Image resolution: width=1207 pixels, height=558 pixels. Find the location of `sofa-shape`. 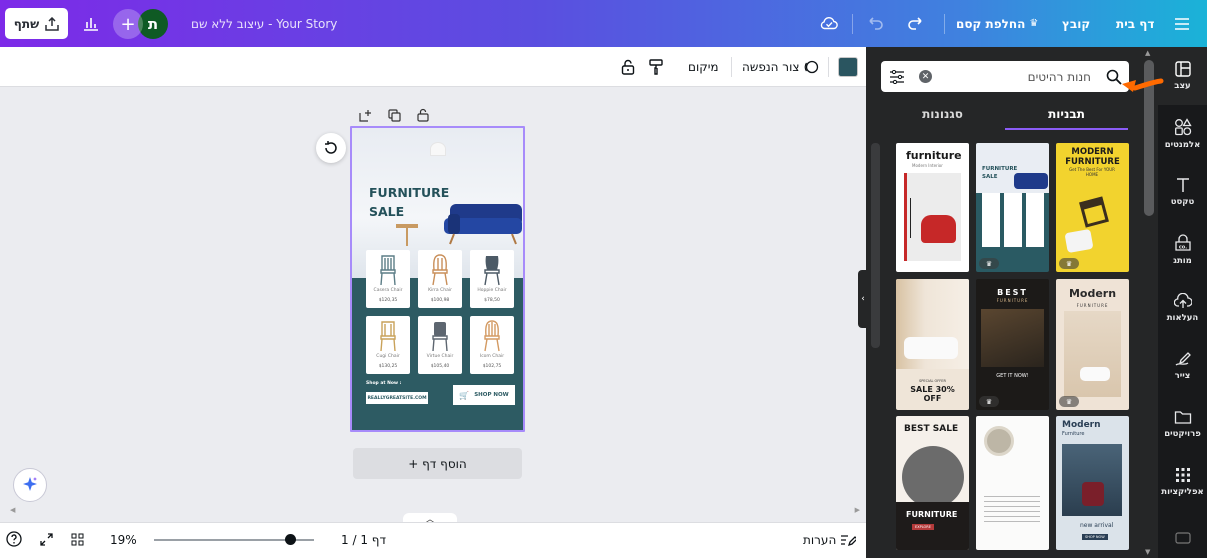

sofa-shape is located at coordinates (931, 348).